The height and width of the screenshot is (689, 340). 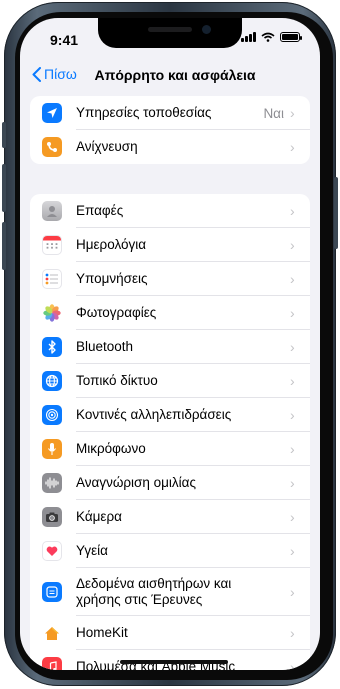 What do you see at coordinates (170, 29) in the screenshot?
I see `speaker-grille` at bounding box center [170, 29].